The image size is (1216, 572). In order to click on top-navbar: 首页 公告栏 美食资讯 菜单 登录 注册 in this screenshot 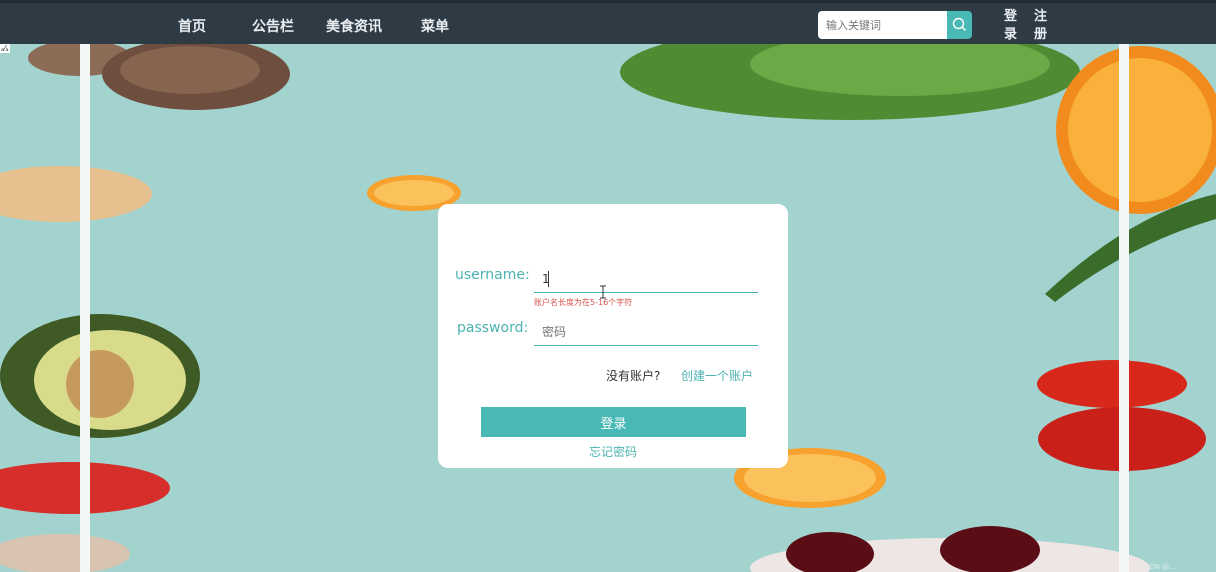, I will do `click(608, 22)`.